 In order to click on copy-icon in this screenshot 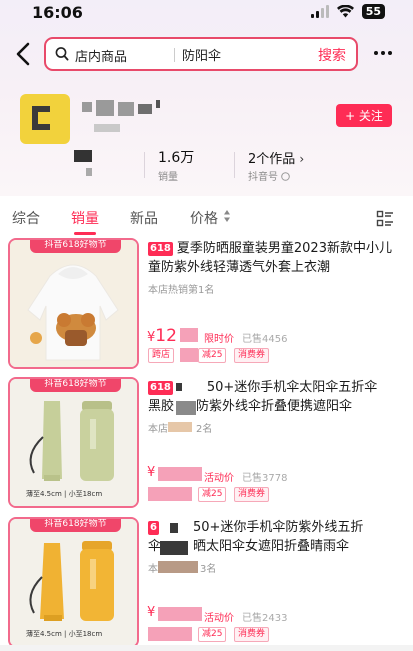, I will do `click(285, 176)`.